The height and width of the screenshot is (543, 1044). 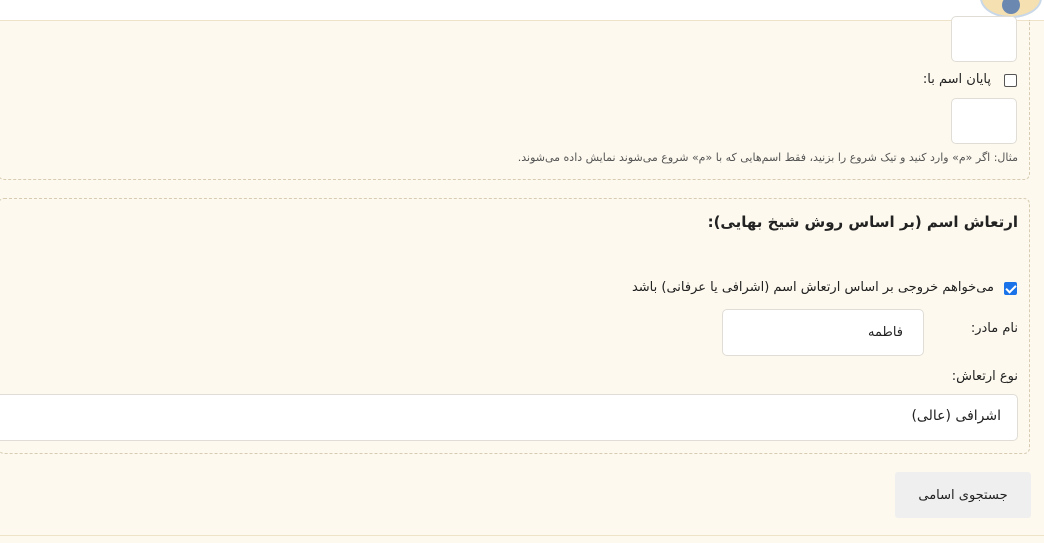 What do you see at coordinates (1011, 7) in the screenshot?
I see `avatar-figure-icon` at bounding box center [1011, 7].